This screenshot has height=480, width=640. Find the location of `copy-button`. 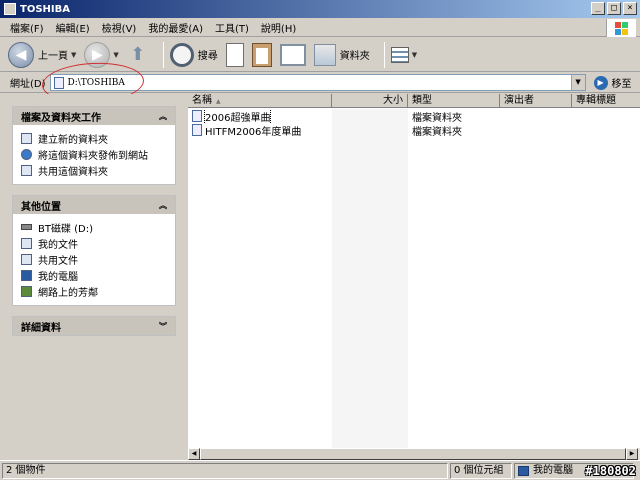

copy-button is located at coordinates (234, 54).